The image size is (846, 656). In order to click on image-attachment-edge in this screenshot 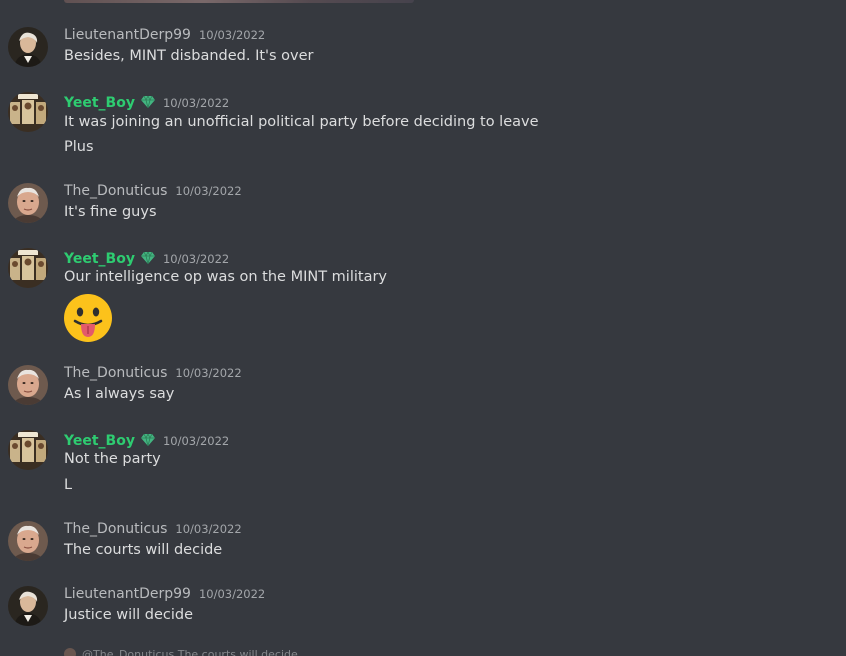, I will do `click(239, 1)`.